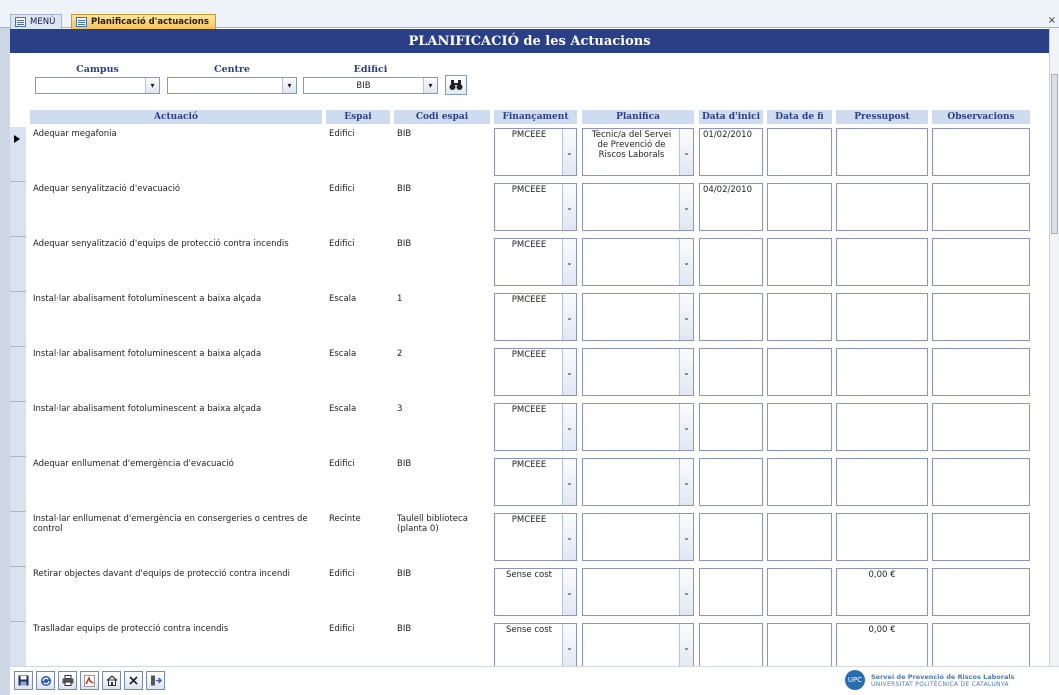  What do you see at coordinates (358, 537) in the screenshot?
I see `cell-espai: Recinte` at bounding box center [358, 537].